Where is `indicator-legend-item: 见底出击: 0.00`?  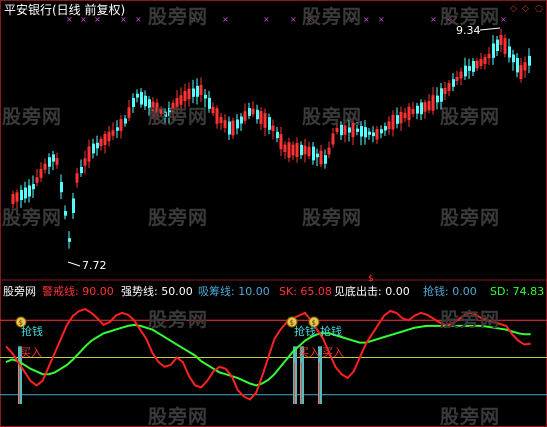 indicator-legend-item: 见底出击: 0.00 is located at coordinates (372, 291).